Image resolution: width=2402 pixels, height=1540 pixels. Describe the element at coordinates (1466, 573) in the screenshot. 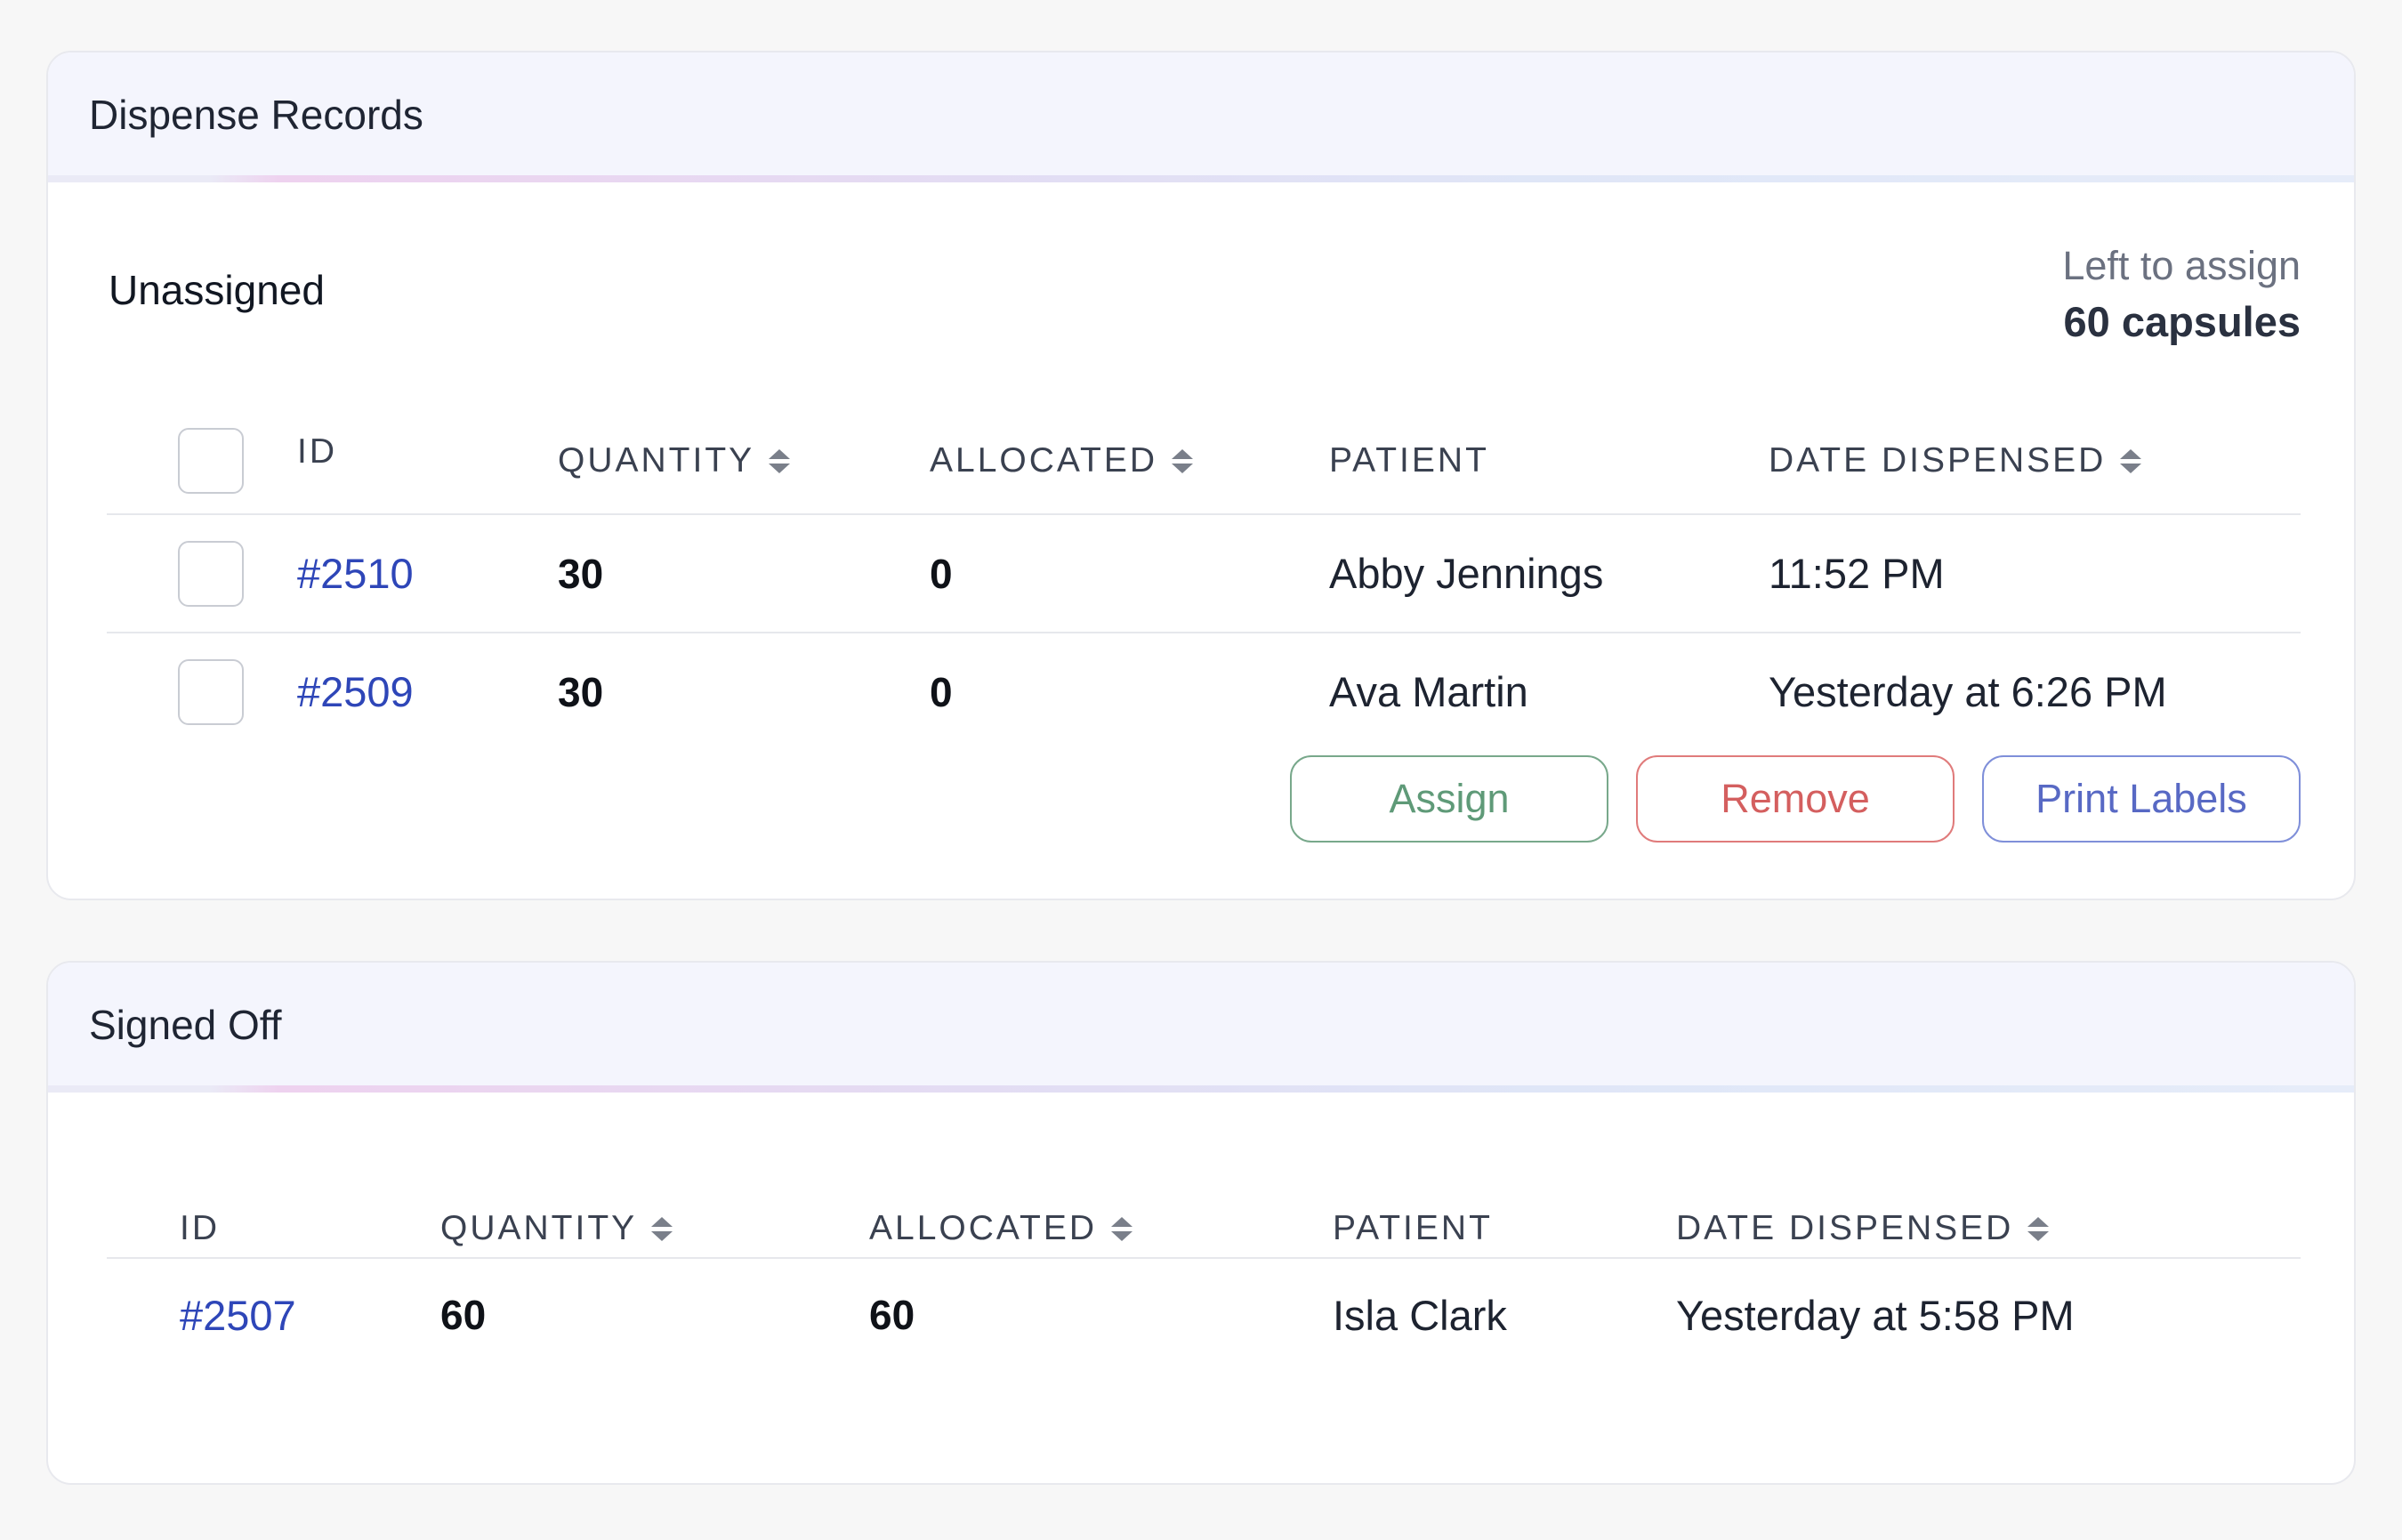

I see `patient-name: Abby Jennings` at that location.